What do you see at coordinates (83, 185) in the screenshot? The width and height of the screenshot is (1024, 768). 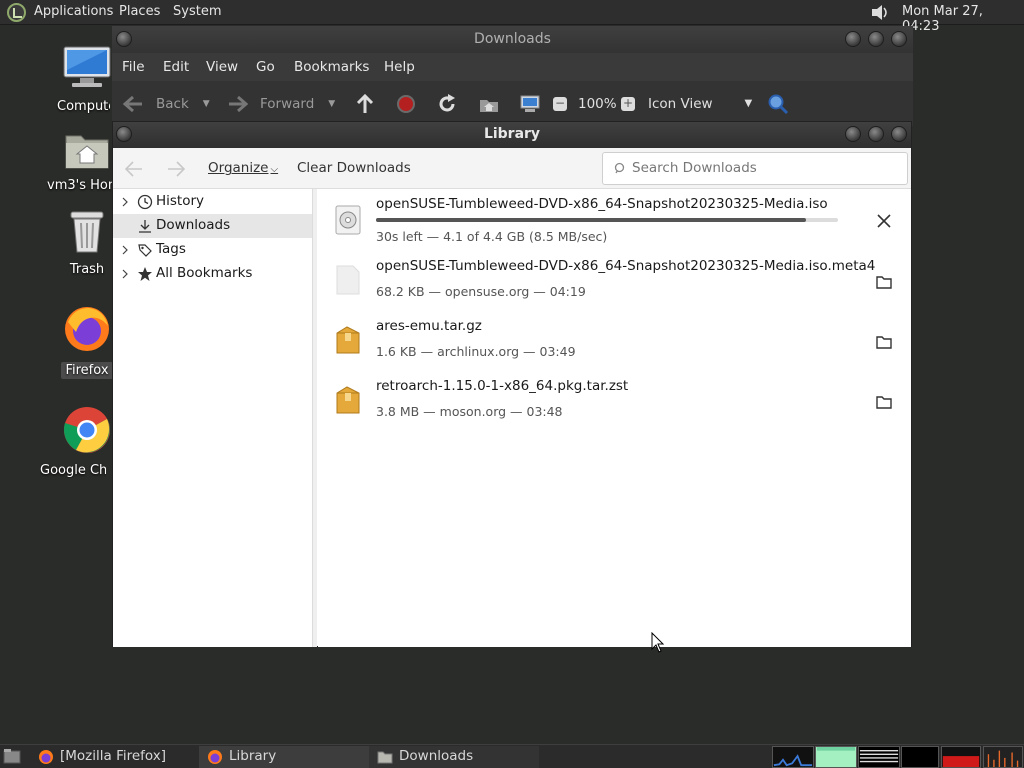 I see `desktop-icon-label: vm3's Home` at bounding box center [83, 185].